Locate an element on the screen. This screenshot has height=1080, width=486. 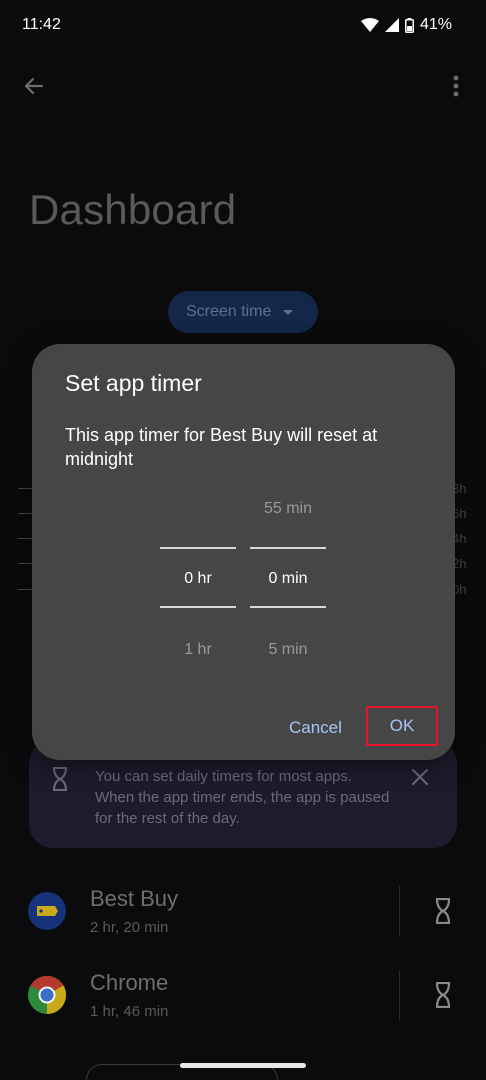
minutes-above: 55 min is located at coordinates (288, 509).